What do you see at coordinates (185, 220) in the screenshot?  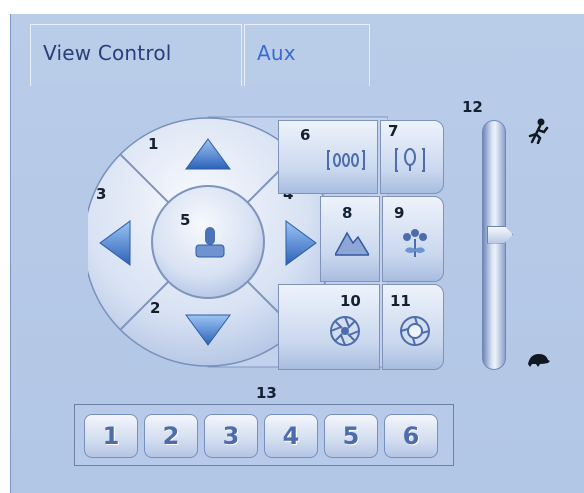 I see `ptz-center-number: 5` at bounding box center [185, 220].